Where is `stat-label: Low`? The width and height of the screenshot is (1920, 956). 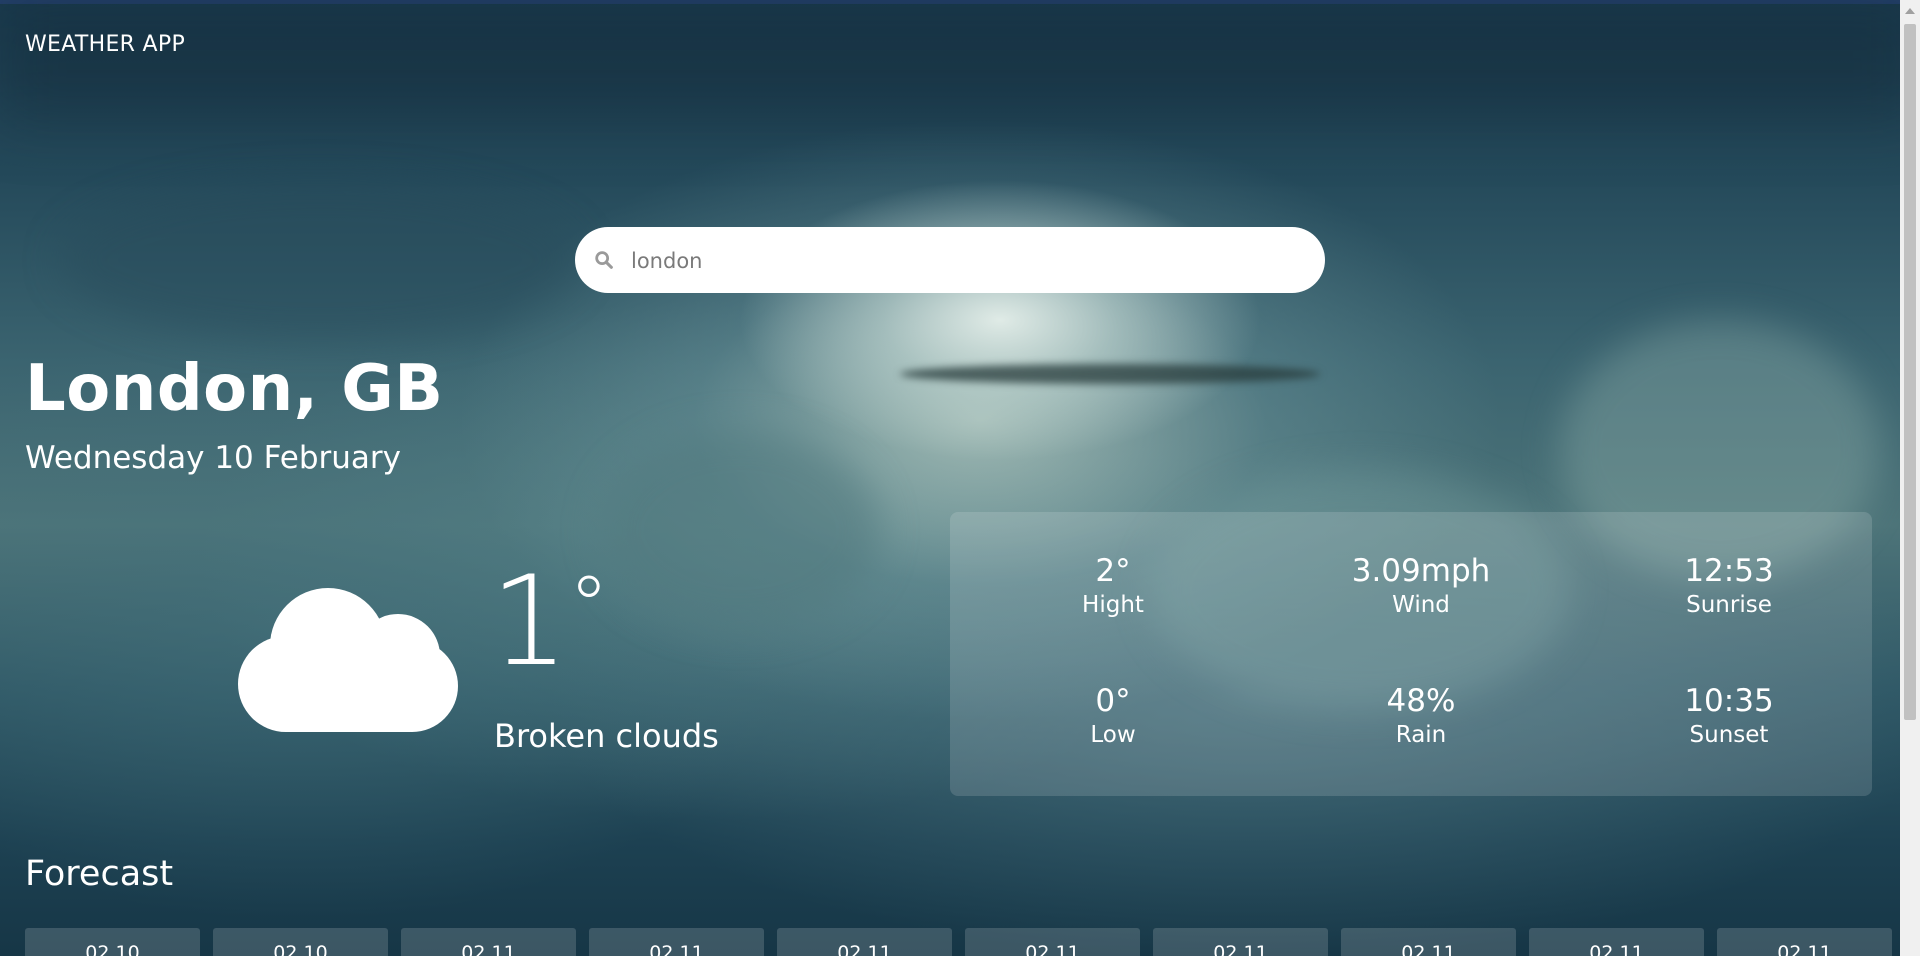 stat-label: Low is located at coordinates (1113, 735).